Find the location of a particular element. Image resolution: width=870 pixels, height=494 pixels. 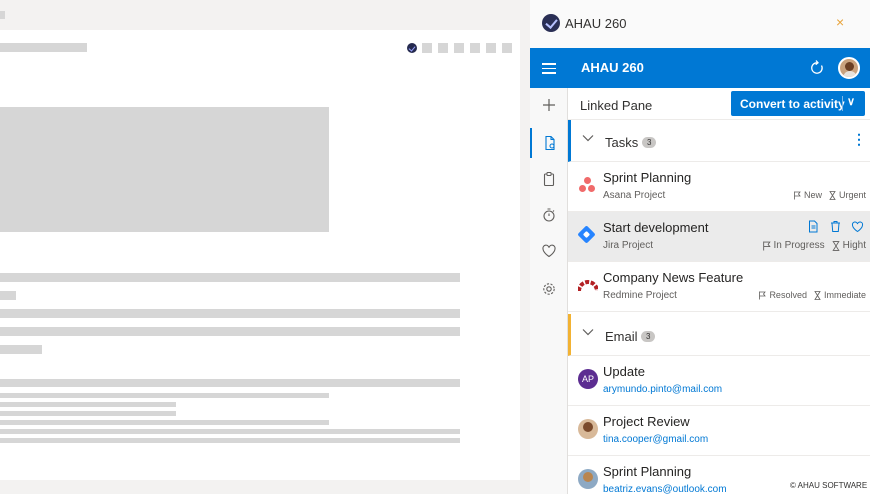

doc-image-placeholder is located at coordinates (164, 169).